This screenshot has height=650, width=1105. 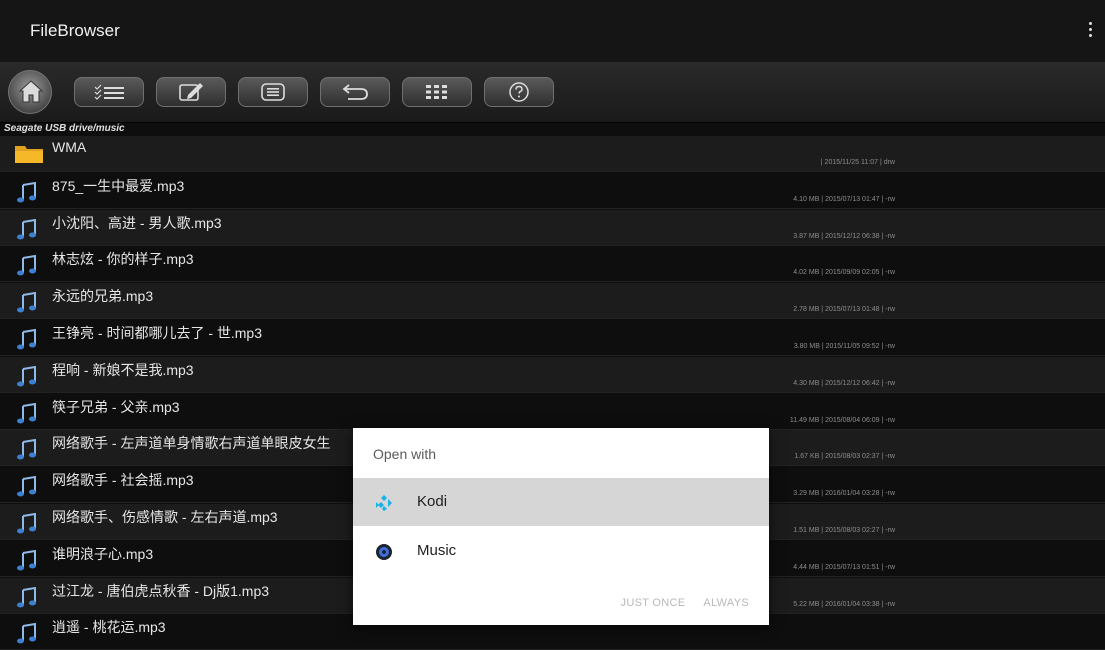 I want to click on help-icon, so click(x=519, y=92).